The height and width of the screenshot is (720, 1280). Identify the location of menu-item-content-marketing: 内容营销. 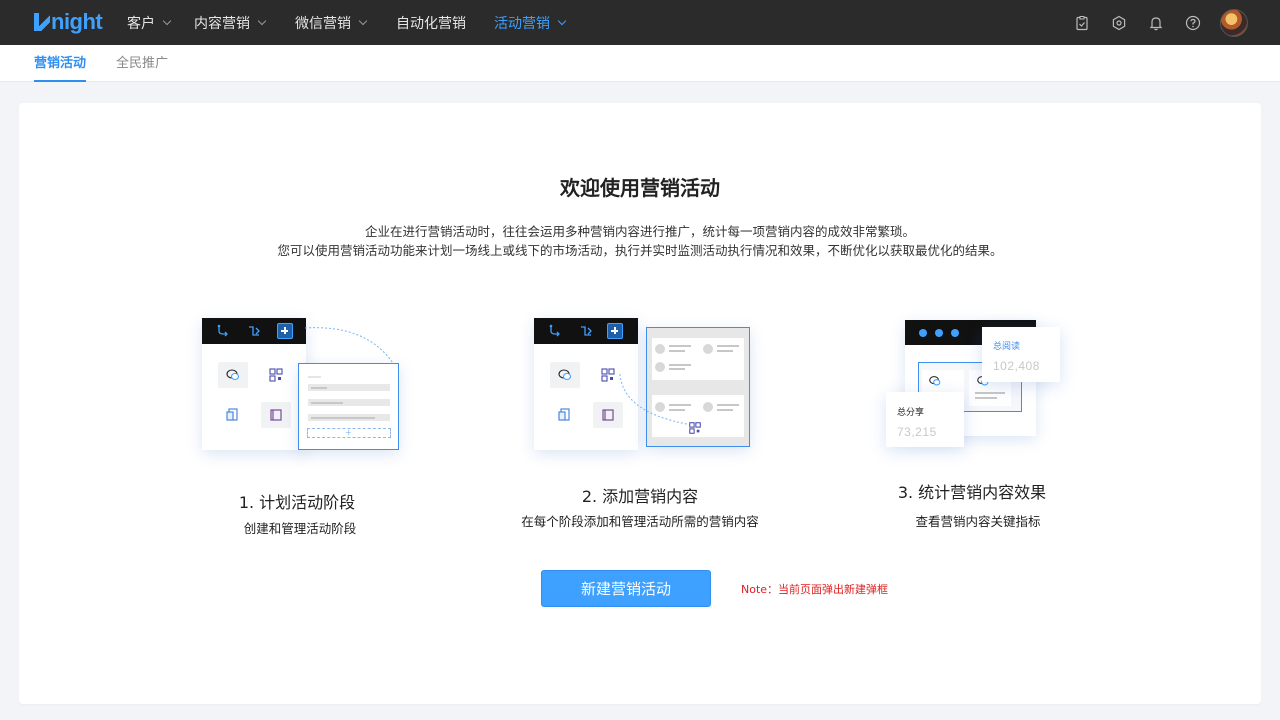
(230, 22).